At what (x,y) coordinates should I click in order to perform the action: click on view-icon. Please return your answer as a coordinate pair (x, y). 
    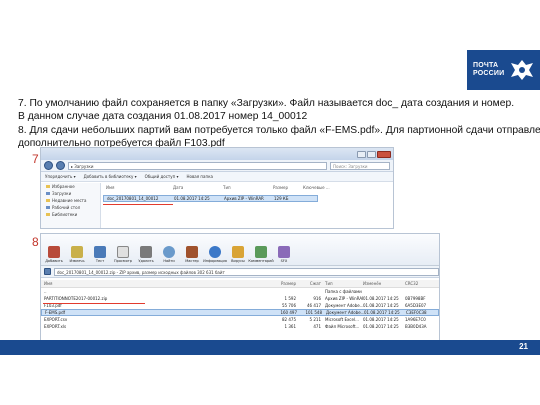
    Looking at the image, I should click on (123, 252).